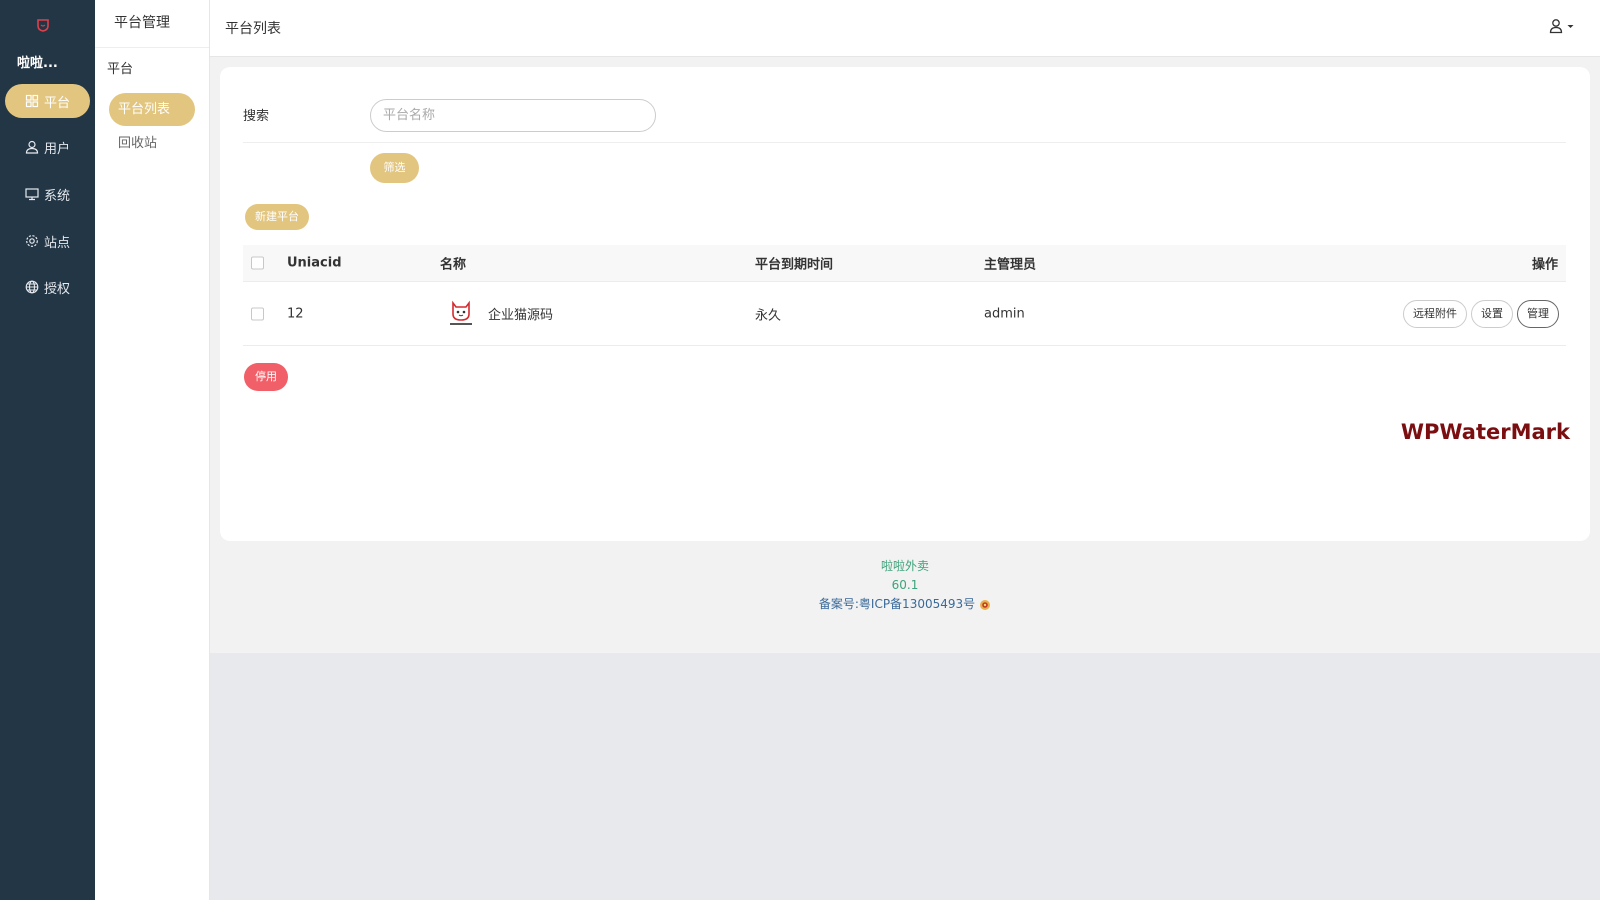  I want to click on table-row: 12 企业猫源码 永久 admin 远程附件 设置 管理, so click(904, 314).